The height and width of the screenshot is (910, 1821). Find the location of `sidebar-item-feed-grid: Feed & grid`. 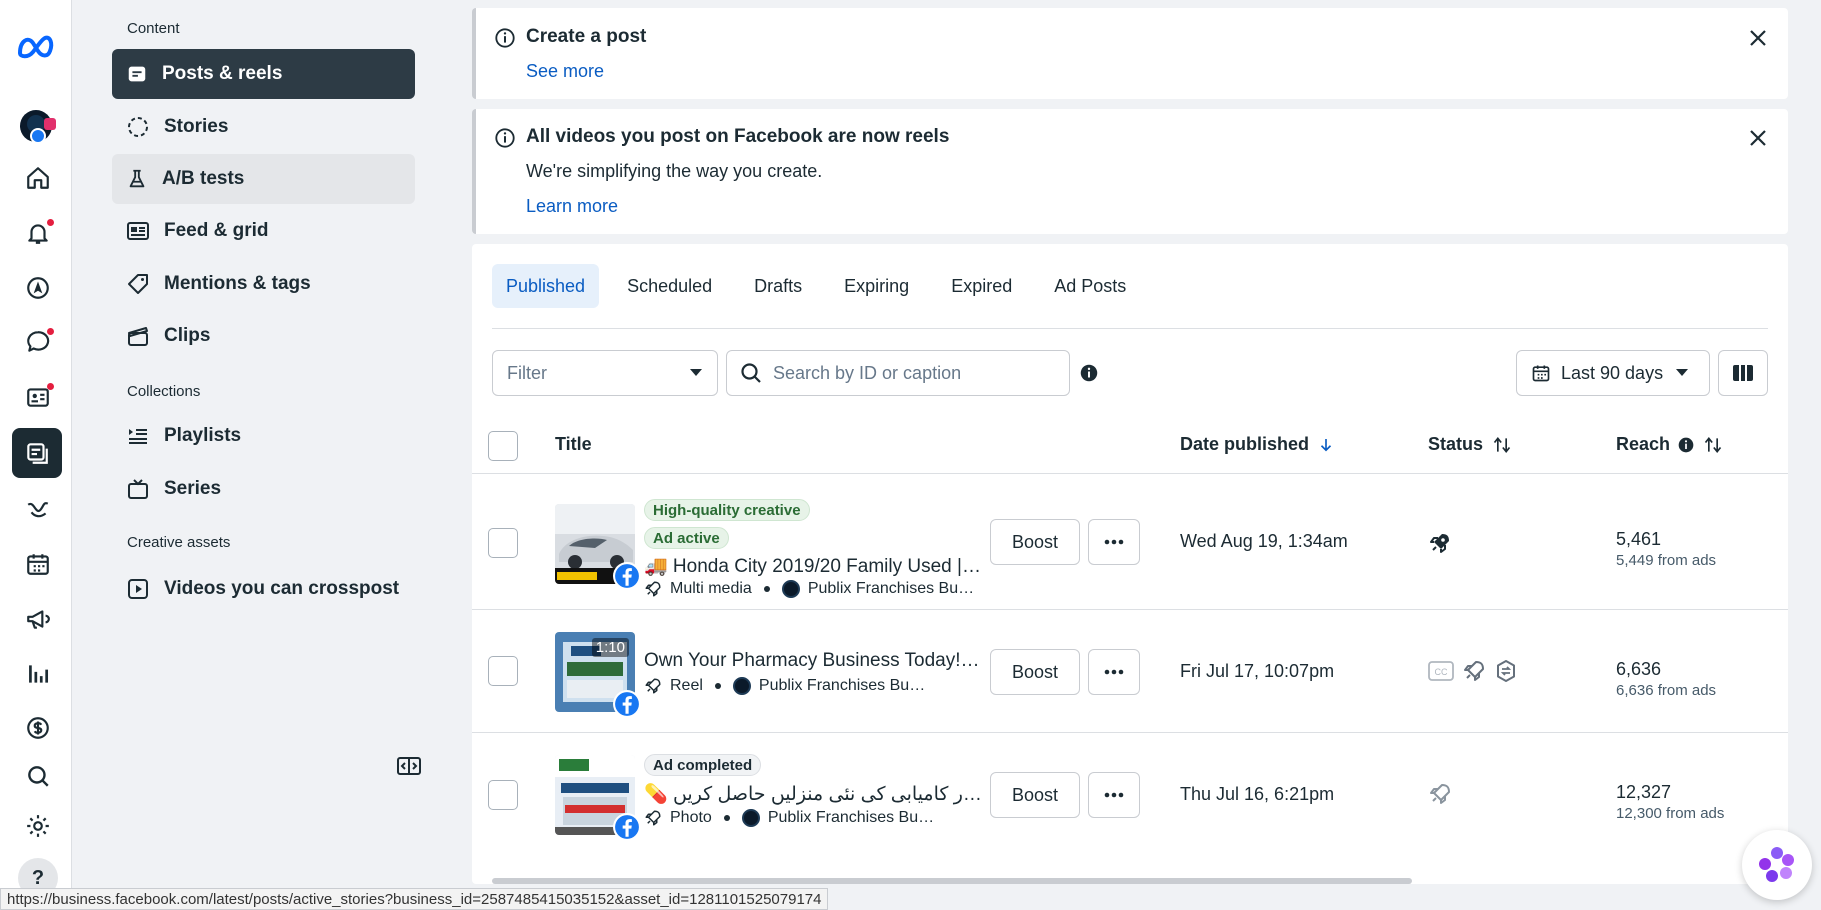

sidebar-item-feed-grid: Feed & grid is located at coordinates (263, 231).